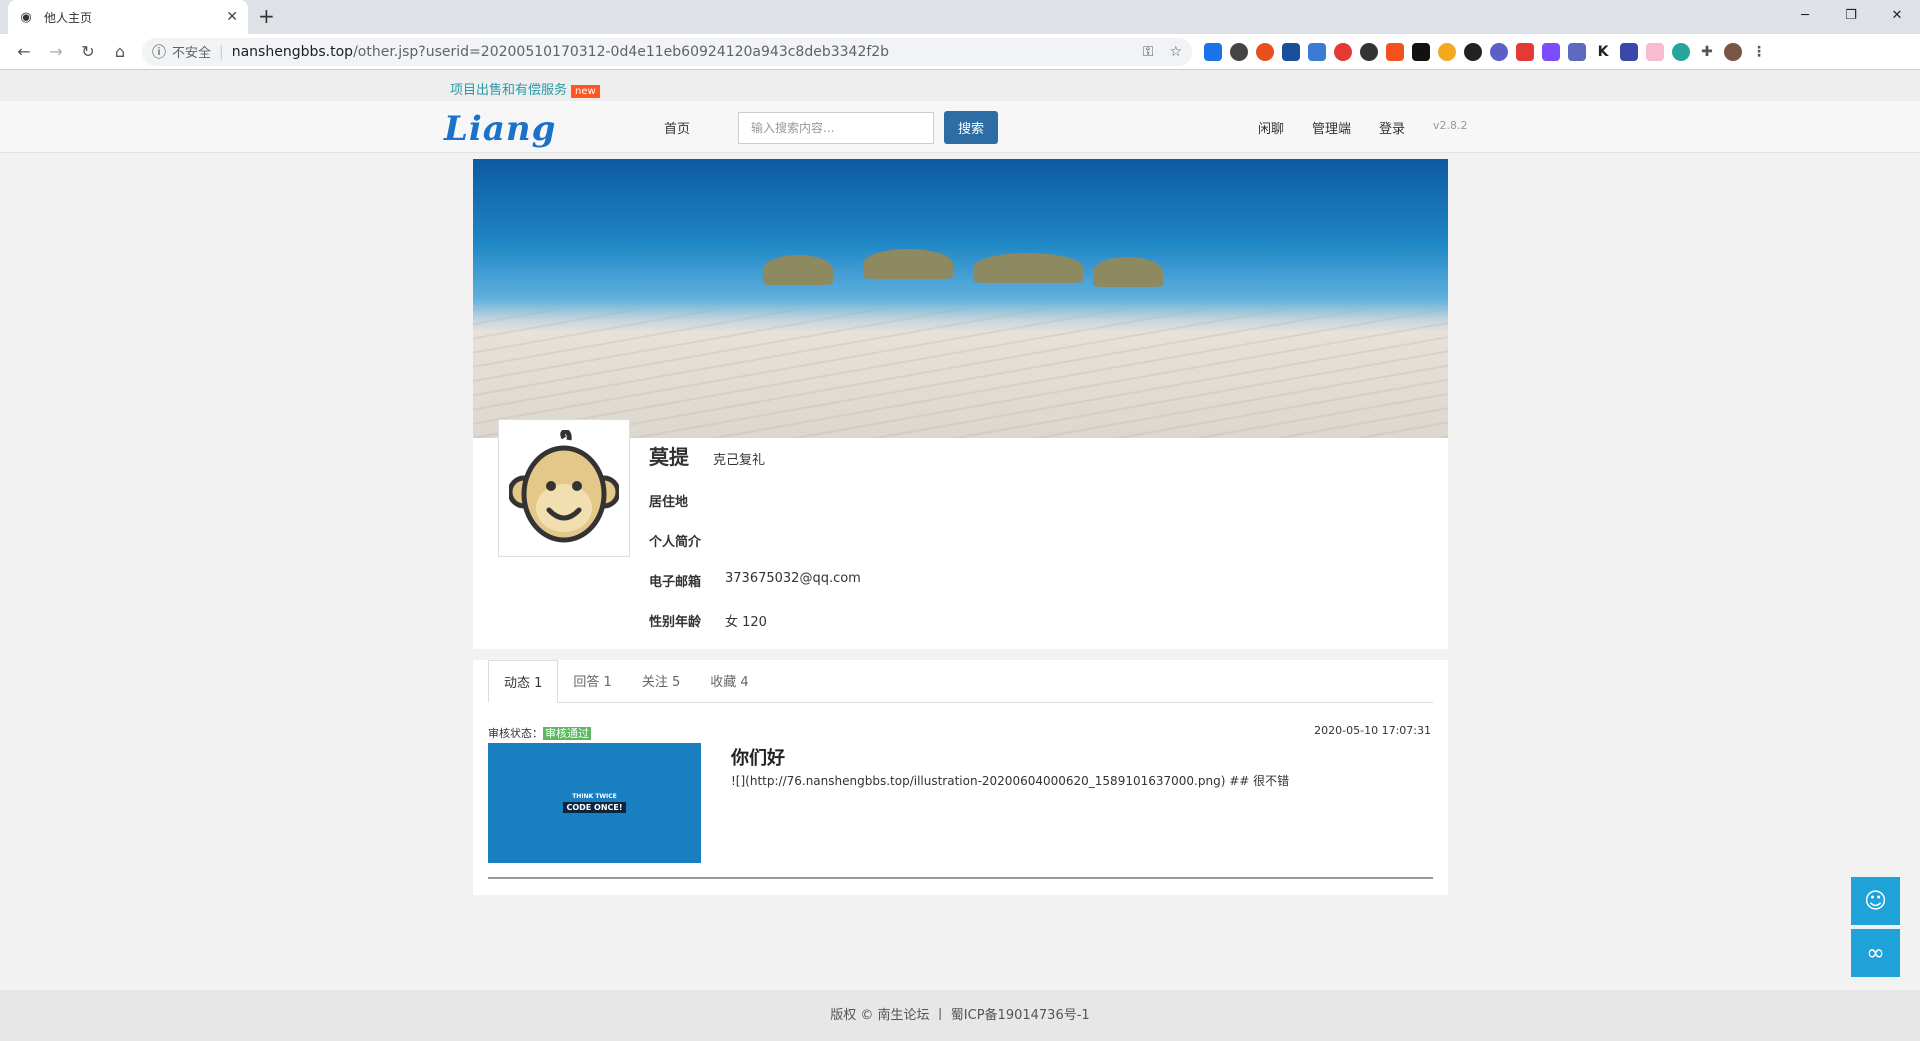 Image resolution: width=1920 pixels, height=1041 pixels. What do you see at coordinates (120, 51) in the screenshot?
I see `home-icon: ⌂` at bounding box center [120, 51].